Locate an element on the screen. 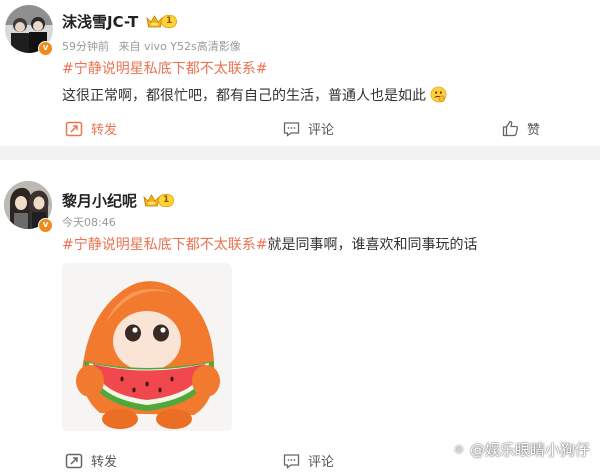 The image size is (600, 476). topic-hashtag: #宁静说明星私底下都不太联系# is located at coordinates (164, 68).